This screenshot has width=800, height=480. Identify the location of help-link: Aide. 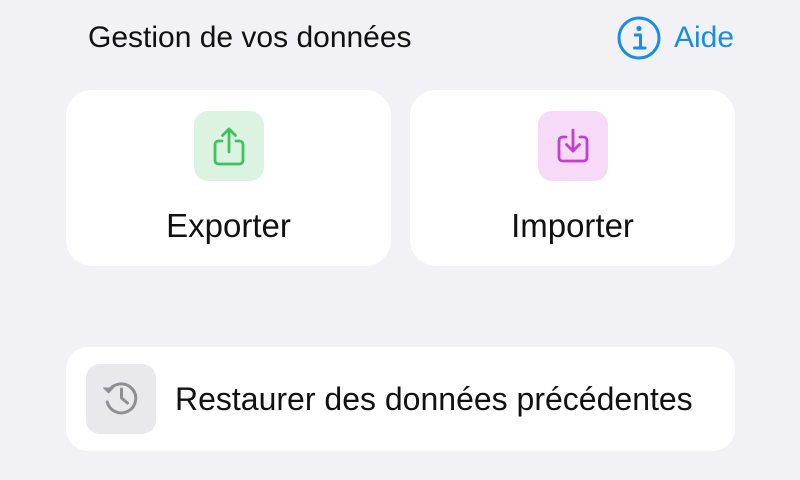
(675, 38).